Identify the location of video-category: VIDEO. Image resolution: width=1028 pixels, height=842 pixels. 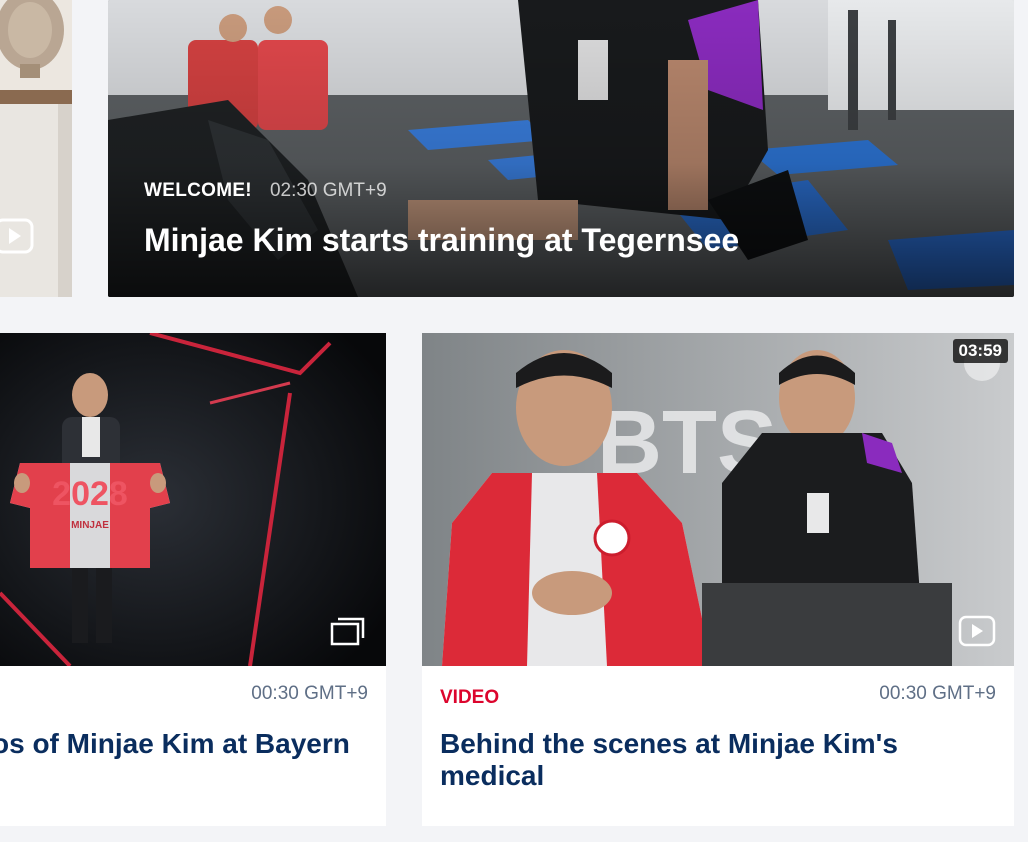
(470, 697).